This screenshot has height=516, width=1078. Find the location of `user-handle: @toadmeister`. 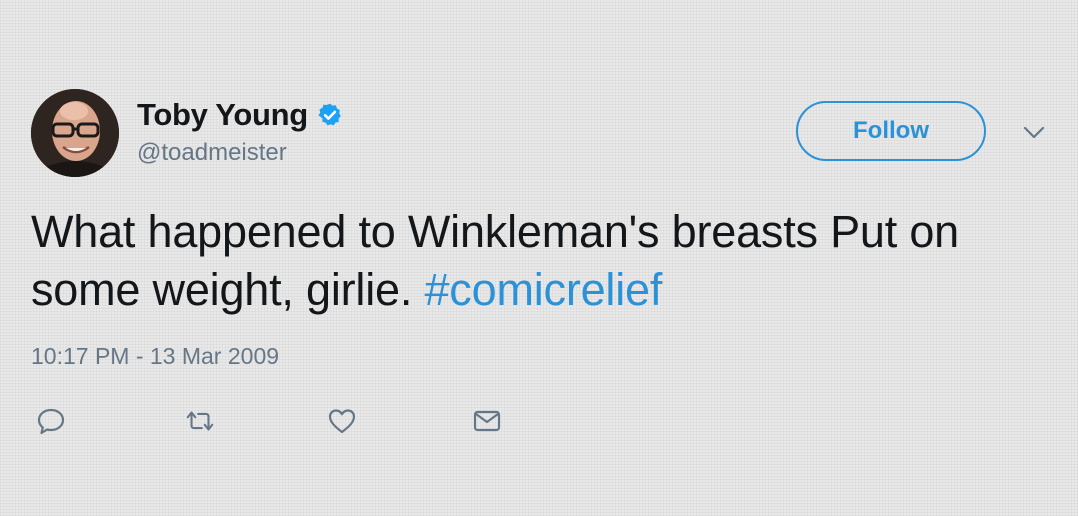

user-handle: @toadmeister is located at coordinates (212, 153).